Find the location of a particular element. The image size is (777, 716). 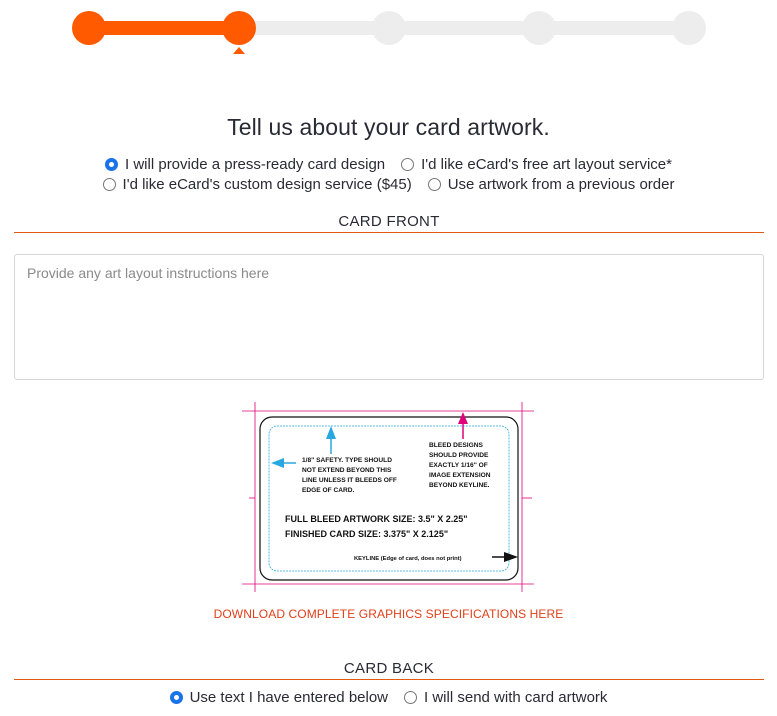

step-3-dot is located at coordinates (389, 28).